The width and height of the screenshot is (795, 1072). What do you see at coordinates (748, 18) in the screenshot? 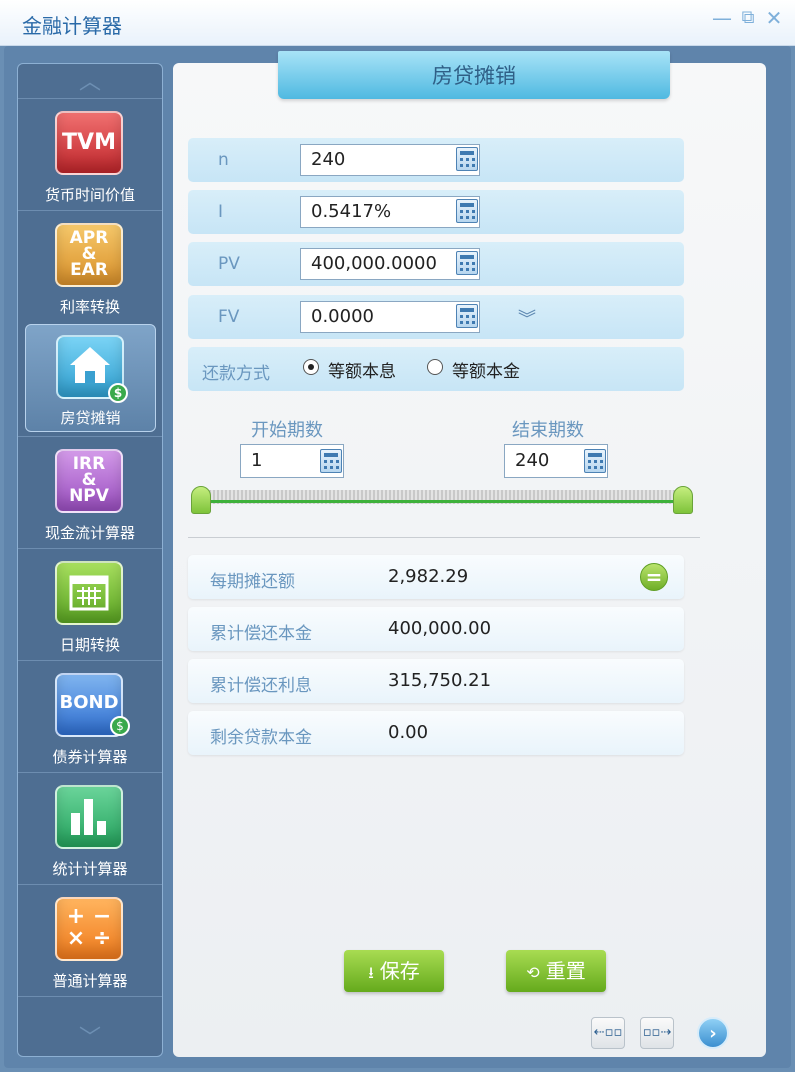
I see `popout-icon: ⧉` at bounding box center [748, 18].